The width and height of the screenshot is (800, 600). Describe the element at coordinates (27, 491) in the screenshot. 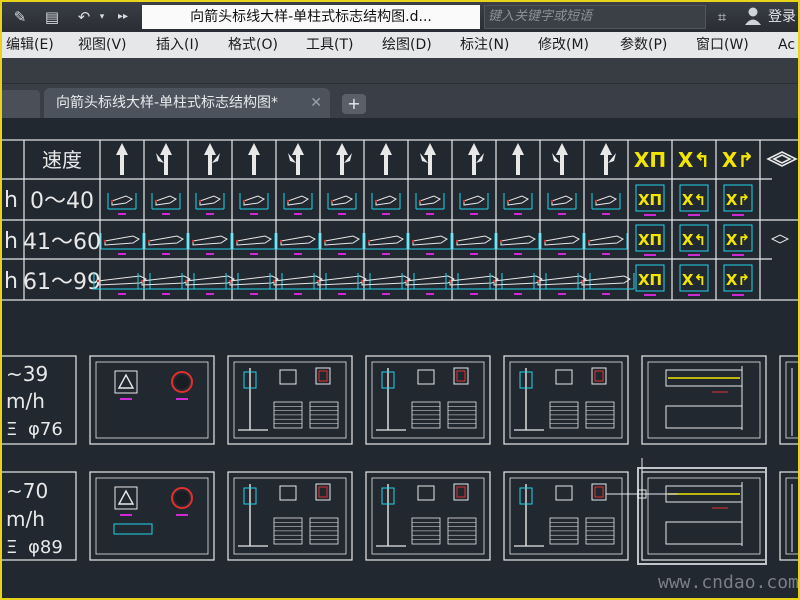

I see `info-line: ~70` at that location.